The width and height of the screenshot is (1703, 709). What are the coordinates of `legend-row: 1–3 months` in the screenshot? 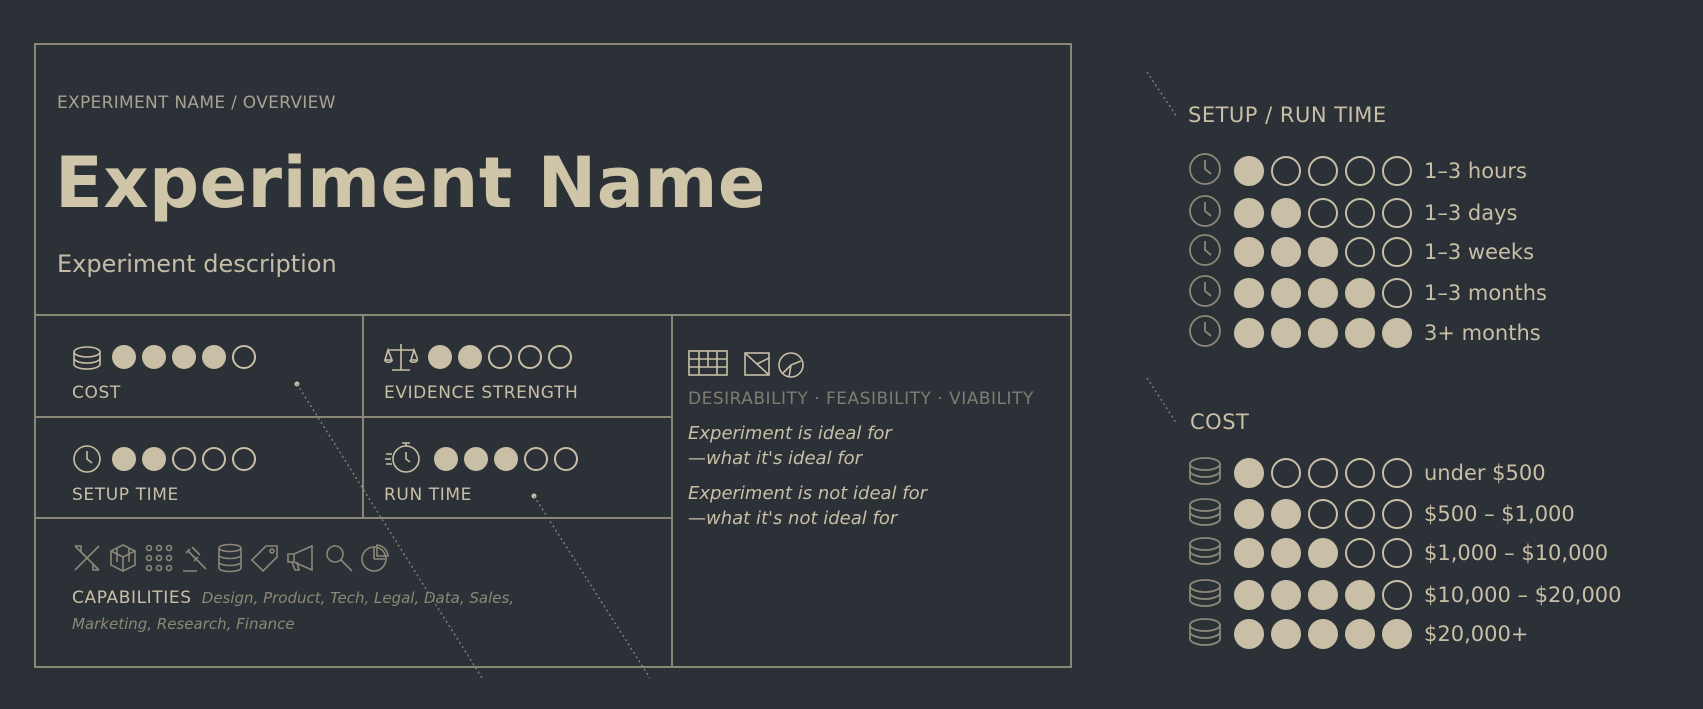 It's located at (1367, 293).